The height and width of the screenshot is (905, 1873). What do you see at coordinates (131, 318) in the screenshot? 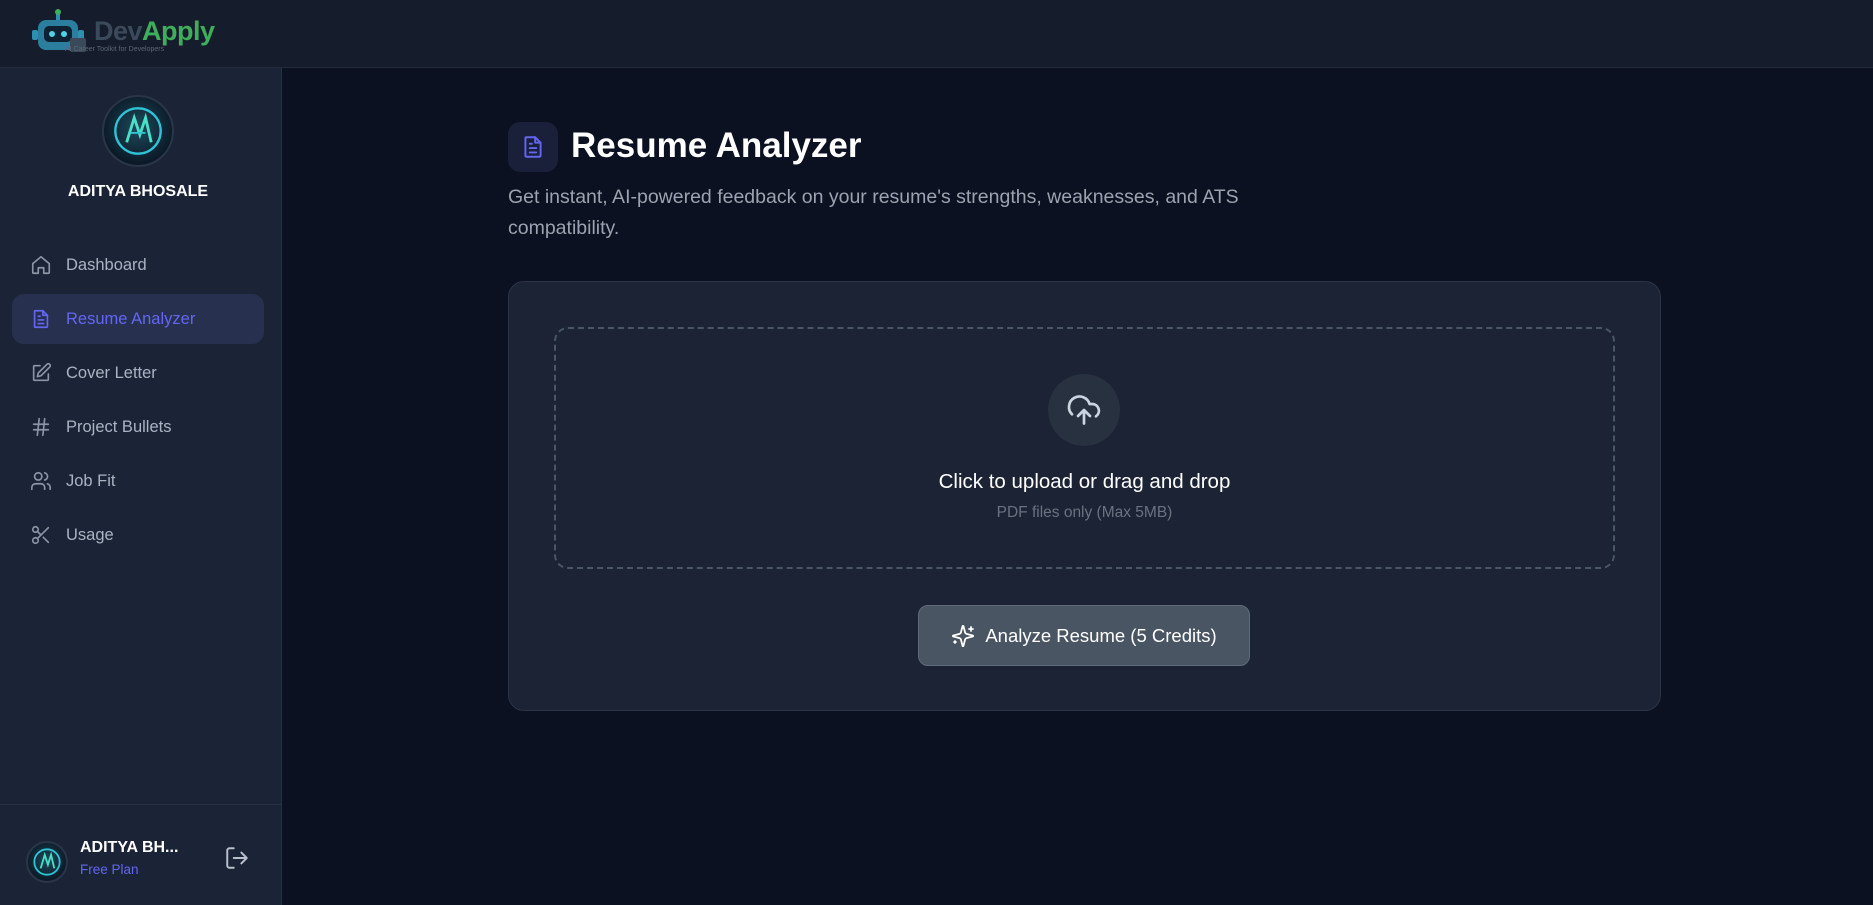
I see `sidebar-item-label: Resume Analyzer` at bounding box center [131, 318].